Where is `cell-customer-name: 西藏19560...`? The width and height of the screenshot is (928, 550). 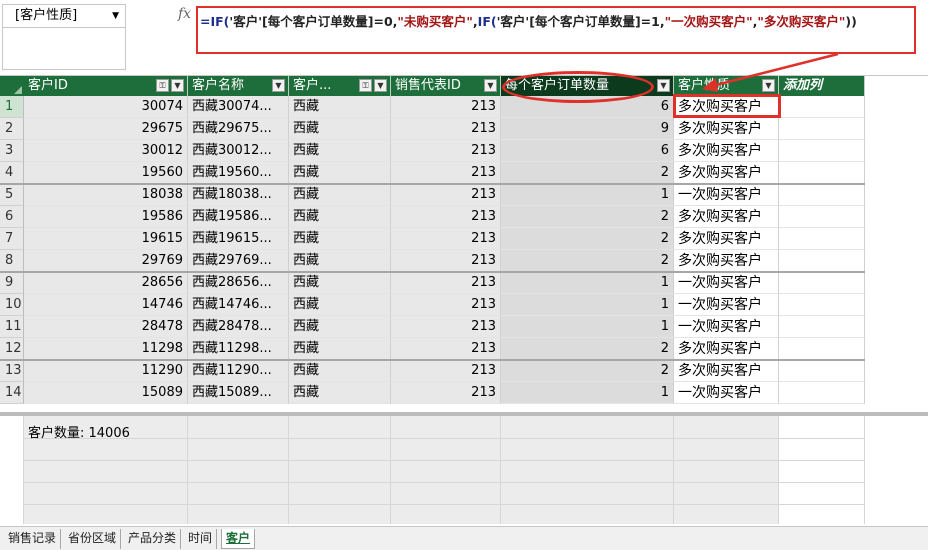
cell-customer-name: 西藏19560... is located at coordinates (238, 173).